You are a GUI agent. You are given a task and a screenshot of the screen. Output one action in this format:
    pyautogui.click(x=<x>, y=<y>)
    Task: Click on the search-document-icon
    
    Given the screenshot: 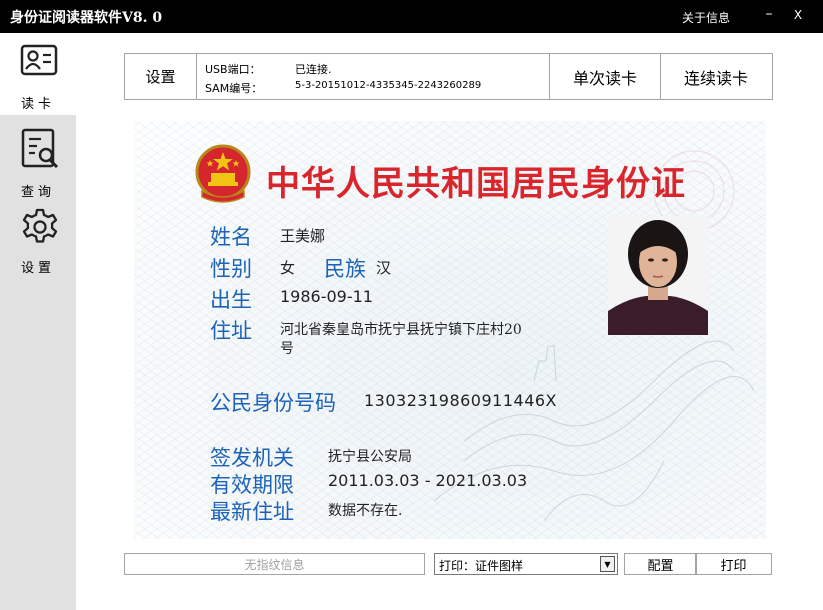 What is the action you would take?
    pyautogui.click(x=40, y=148)
    